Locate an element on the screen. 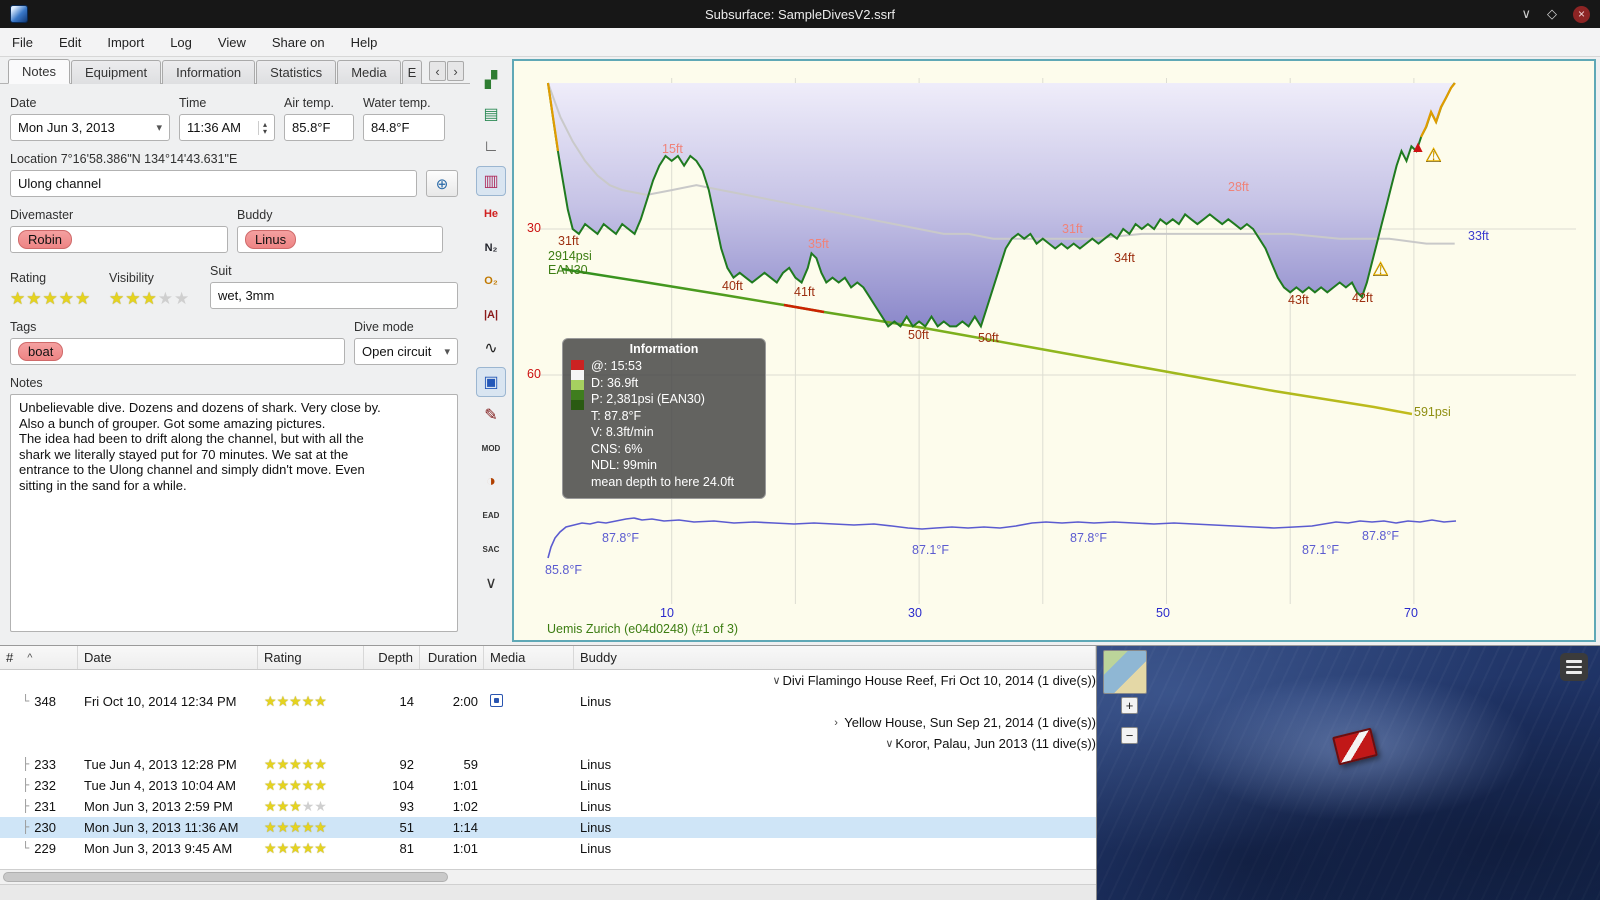 The image size is (1600, 900). status-strip is located at coordinates (548, 892).